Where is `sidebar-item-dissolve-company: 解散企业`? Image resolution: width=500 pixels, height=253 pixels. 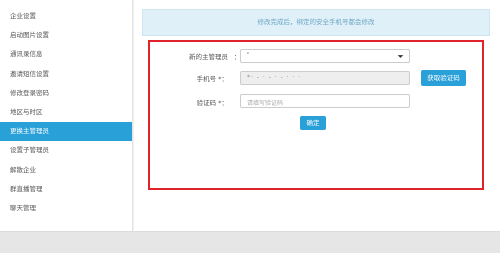 sidebar-item-dissolve-company: 解散企业 is located at coordinates (66, 170).